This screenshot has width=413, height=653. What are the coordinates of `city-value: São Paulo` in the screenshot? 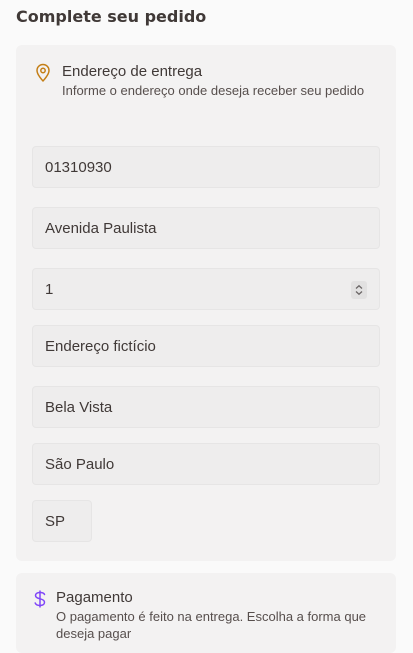 It's located at (80, 464).